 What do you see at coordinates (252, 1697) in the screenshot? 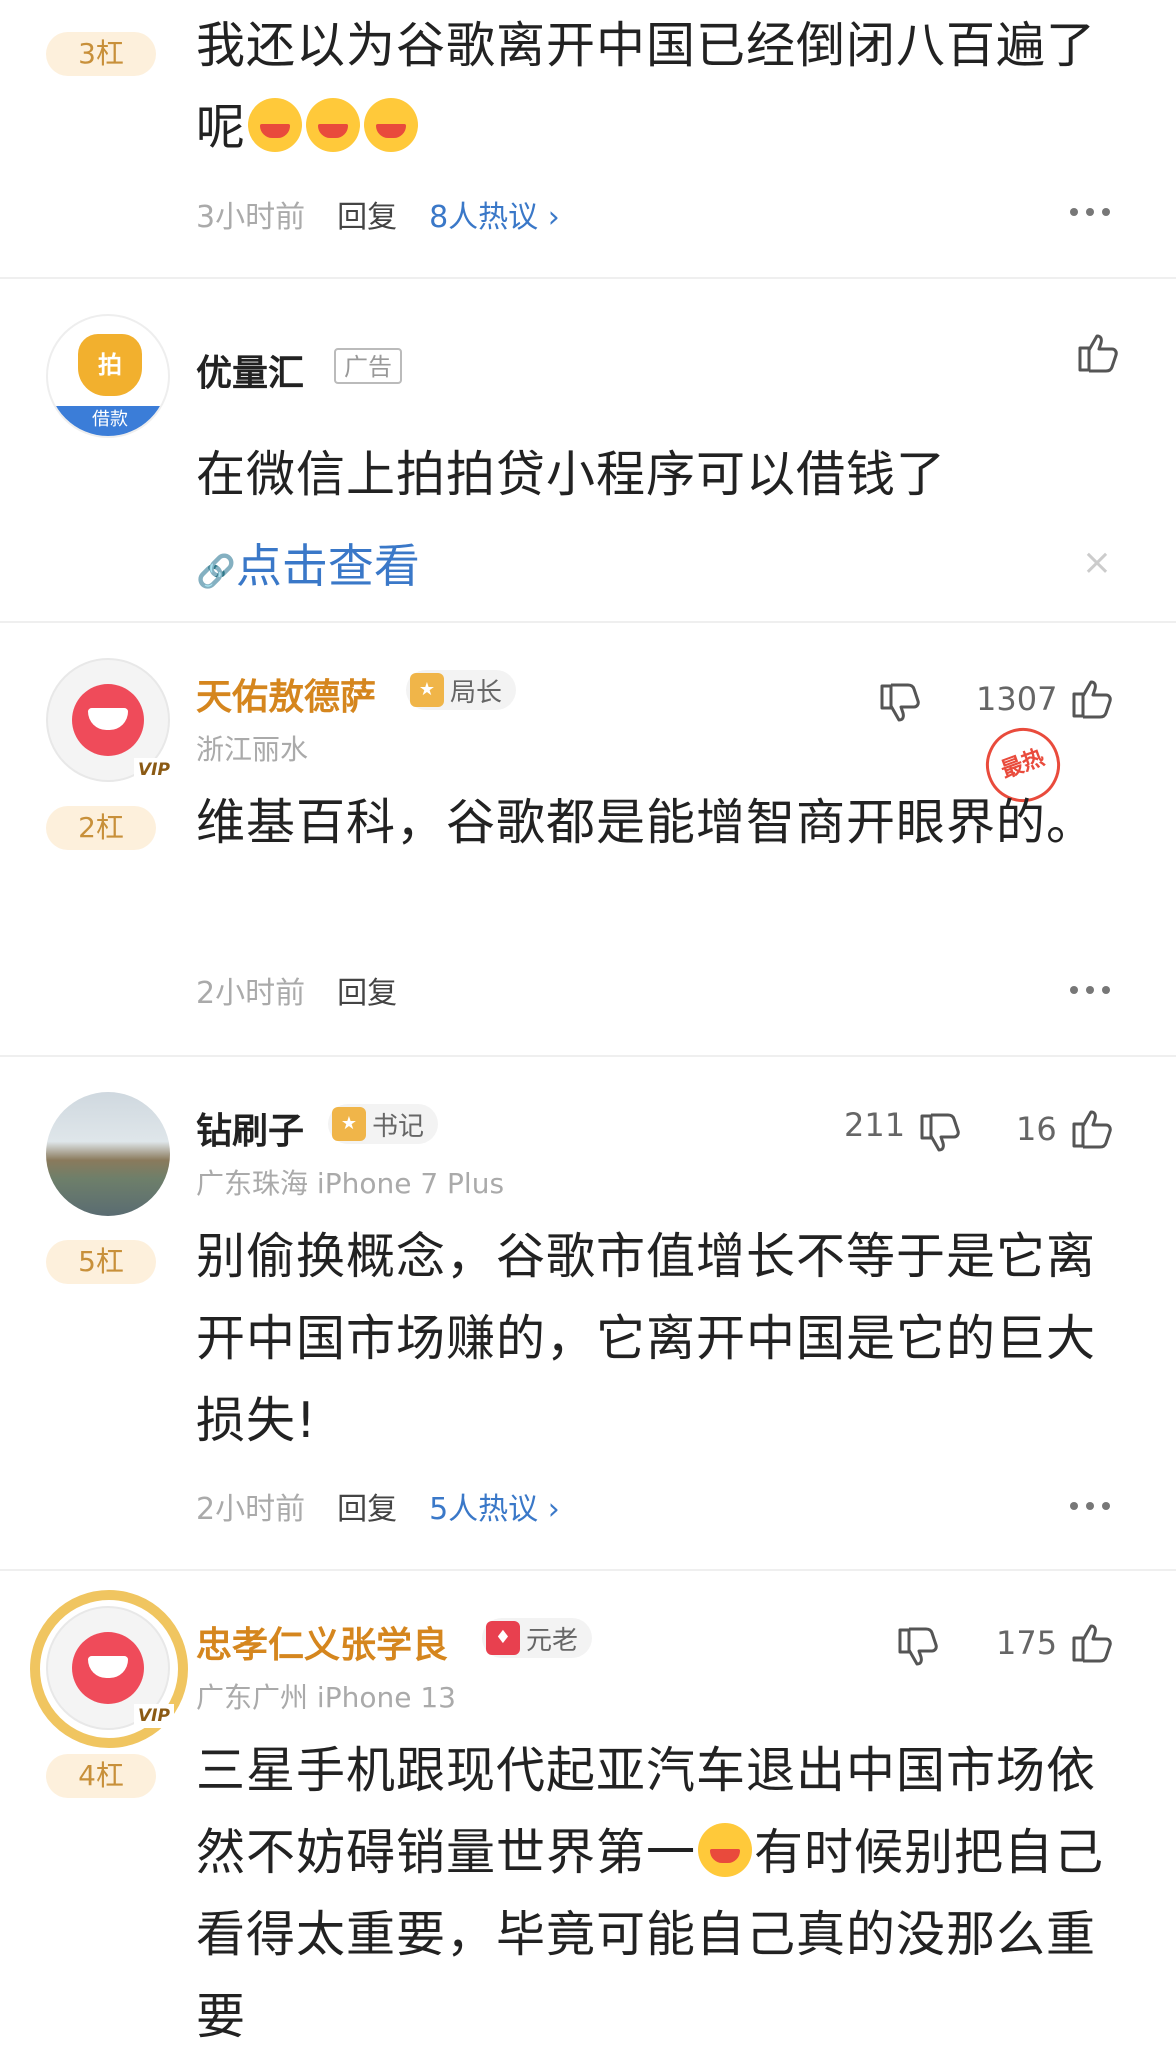
I see `location-text: 广东广州` at bounding box center [252, 1697].